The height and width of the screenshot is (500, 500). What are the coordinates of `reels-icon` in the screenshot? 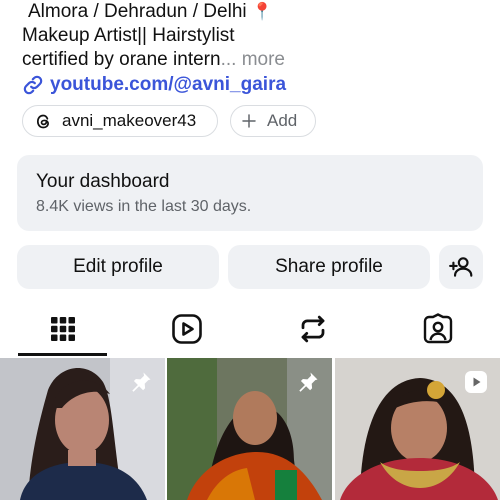 It's located at (186, 328).